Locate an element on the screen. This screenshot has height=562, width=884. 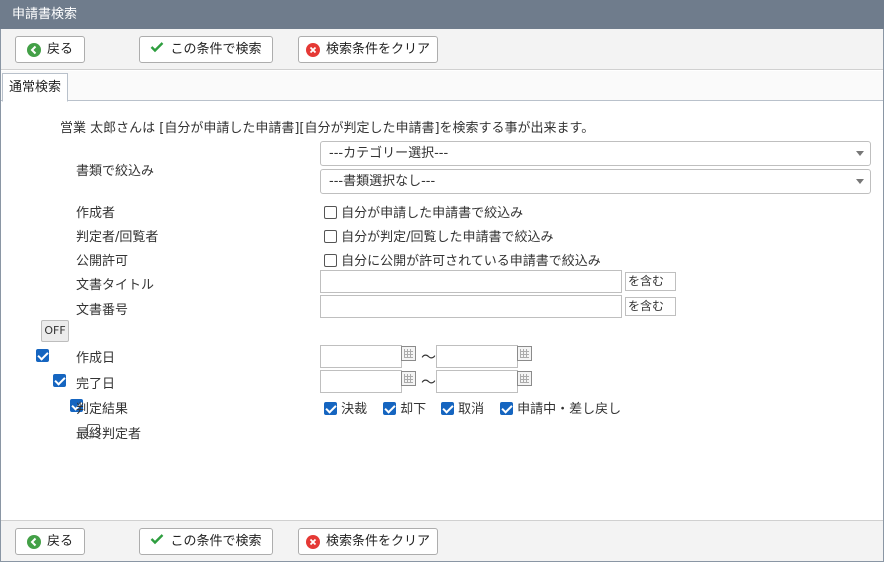
created-date-from is located at coordinates (361, 356).